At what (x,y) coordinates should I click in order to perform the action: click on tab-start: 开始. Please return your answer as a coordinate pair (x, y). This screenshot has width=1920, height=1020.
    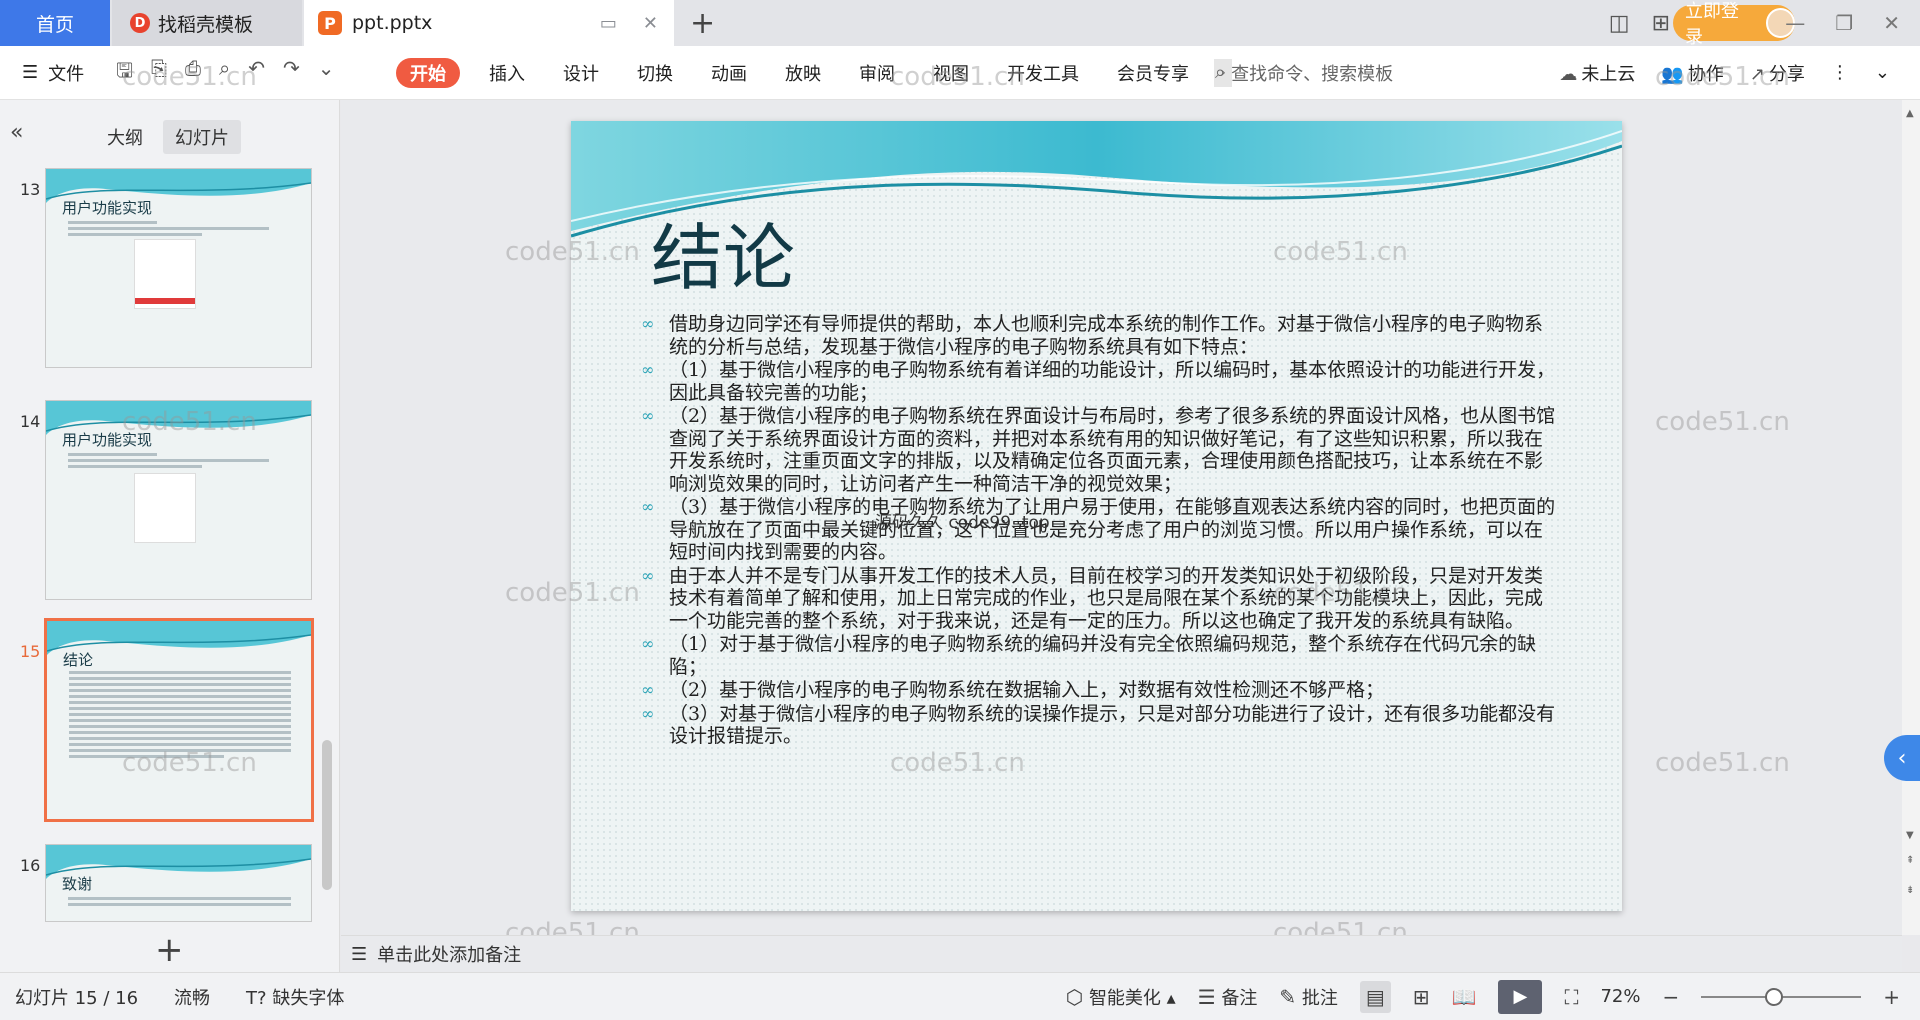
    Looking at the image, I should click on (428, 72).